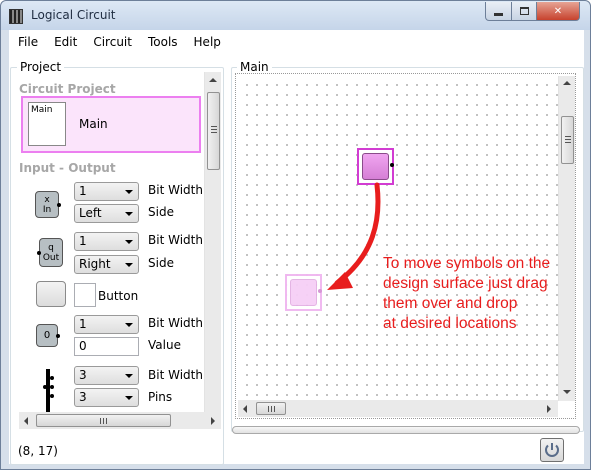 Image resolution: width=591 pixels, height=470 pixels. Describe the element at coordinates (111, 124) in the screenshot. I see `project-item-main: Main Main` at that location.